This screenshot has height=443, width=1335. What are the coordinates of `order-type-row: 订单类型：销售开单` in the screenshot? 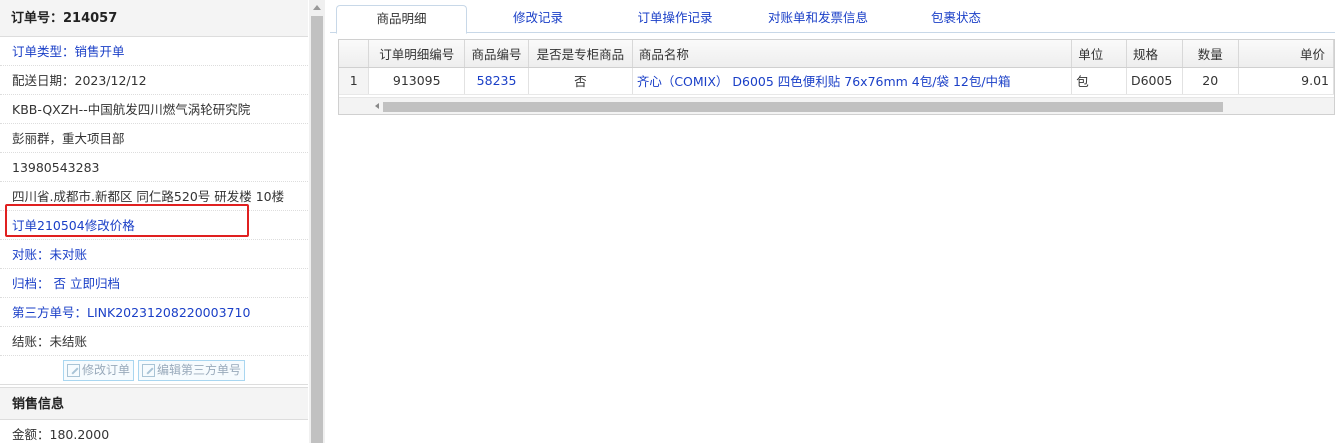 It's located at (154, 51).